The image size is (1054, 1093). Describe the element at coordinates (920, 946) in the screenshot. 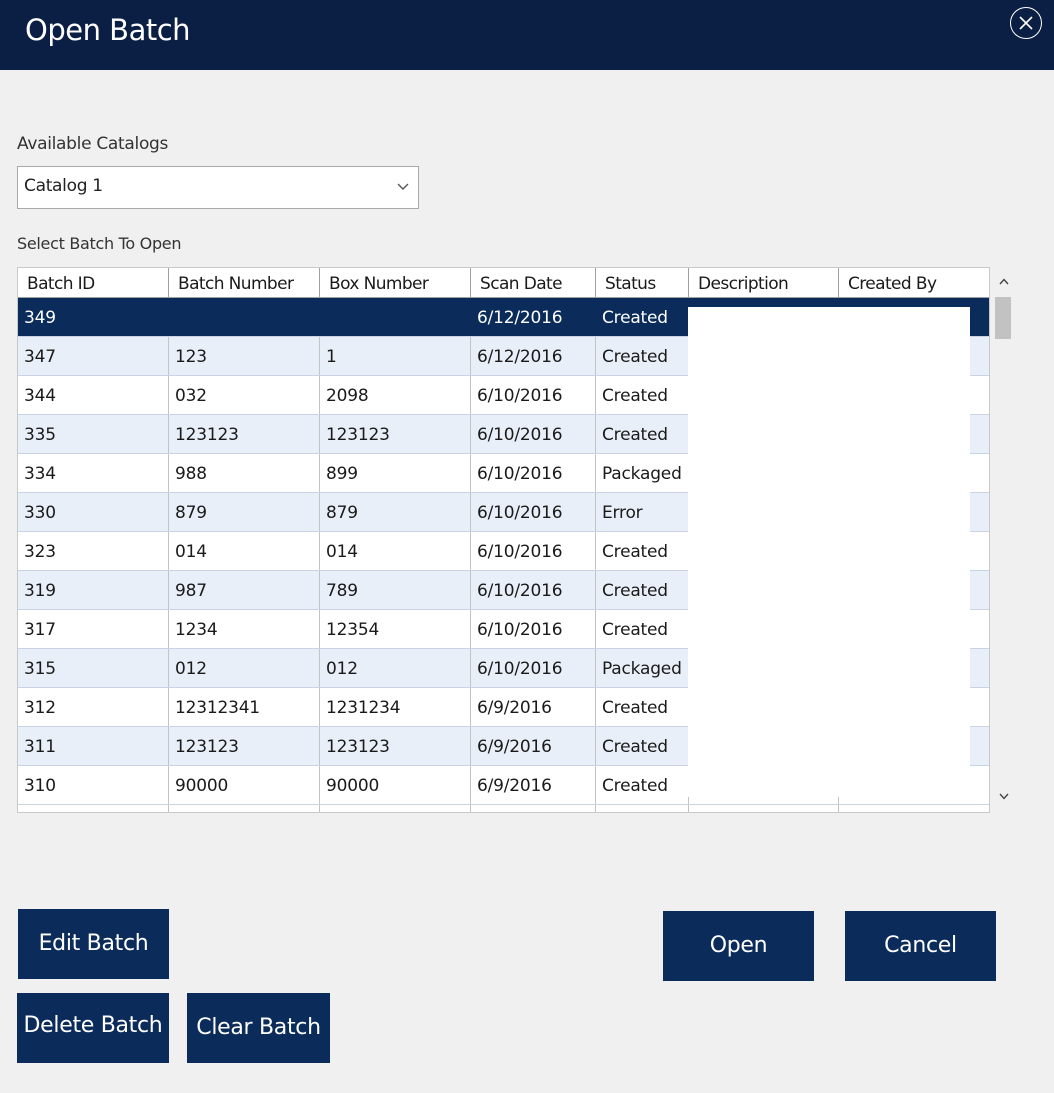

I see `cancel-button: Cancel` at that location.